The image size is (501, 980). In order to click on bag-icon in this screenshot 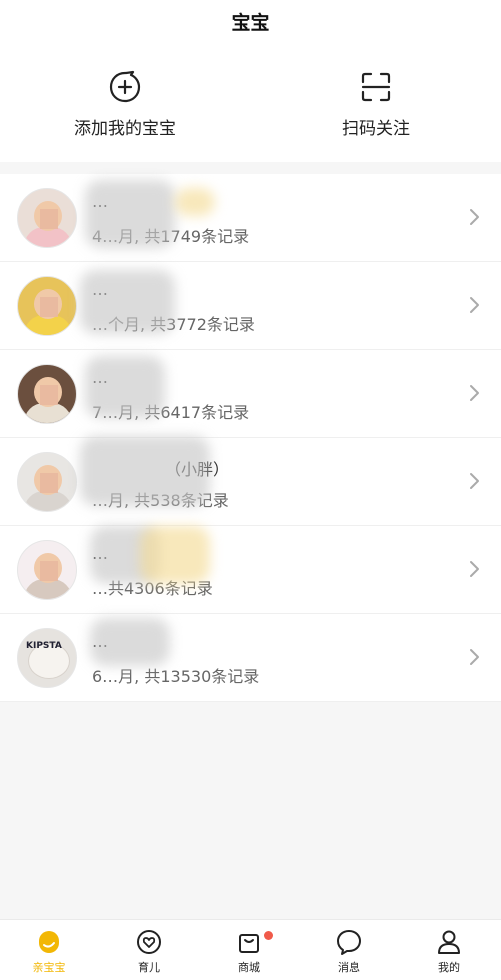, I will do `click(249, 943)`.